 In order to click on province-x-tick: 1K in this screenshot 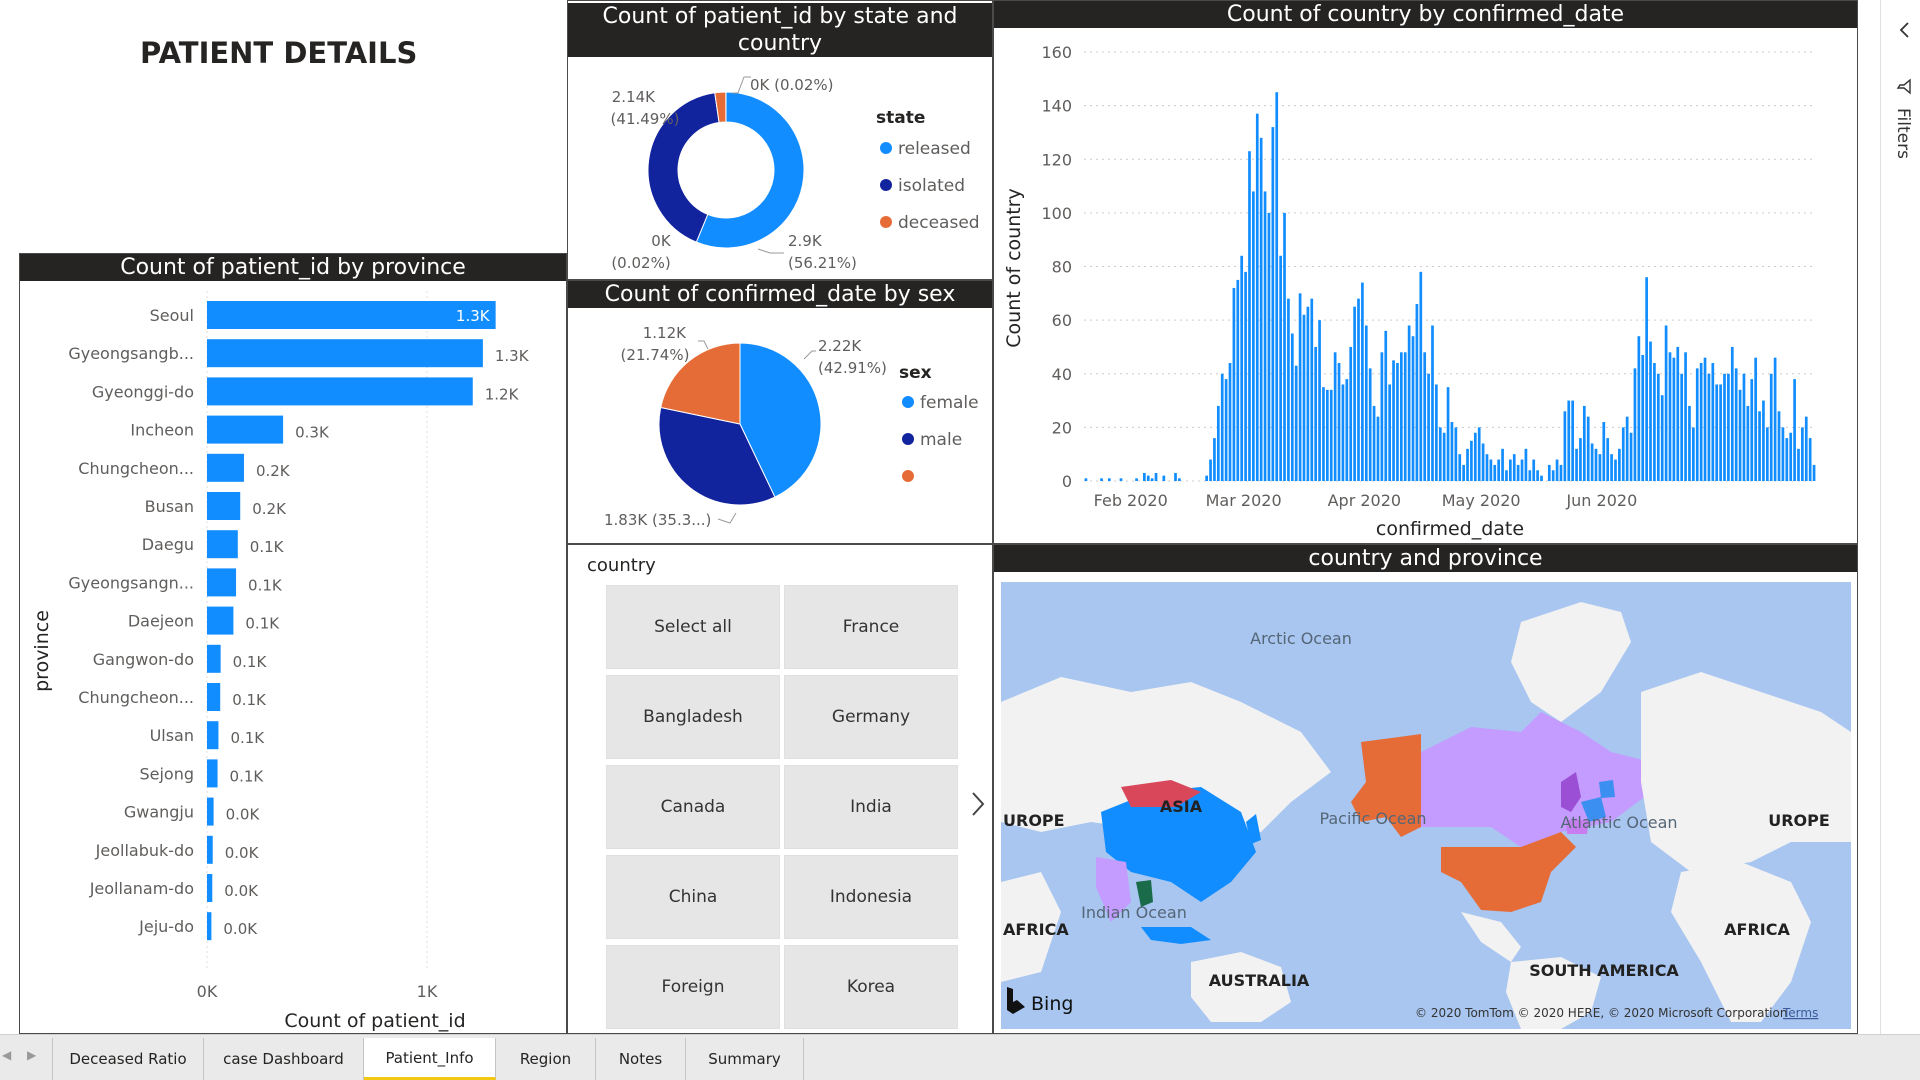, I will do `click(427, 991)`.